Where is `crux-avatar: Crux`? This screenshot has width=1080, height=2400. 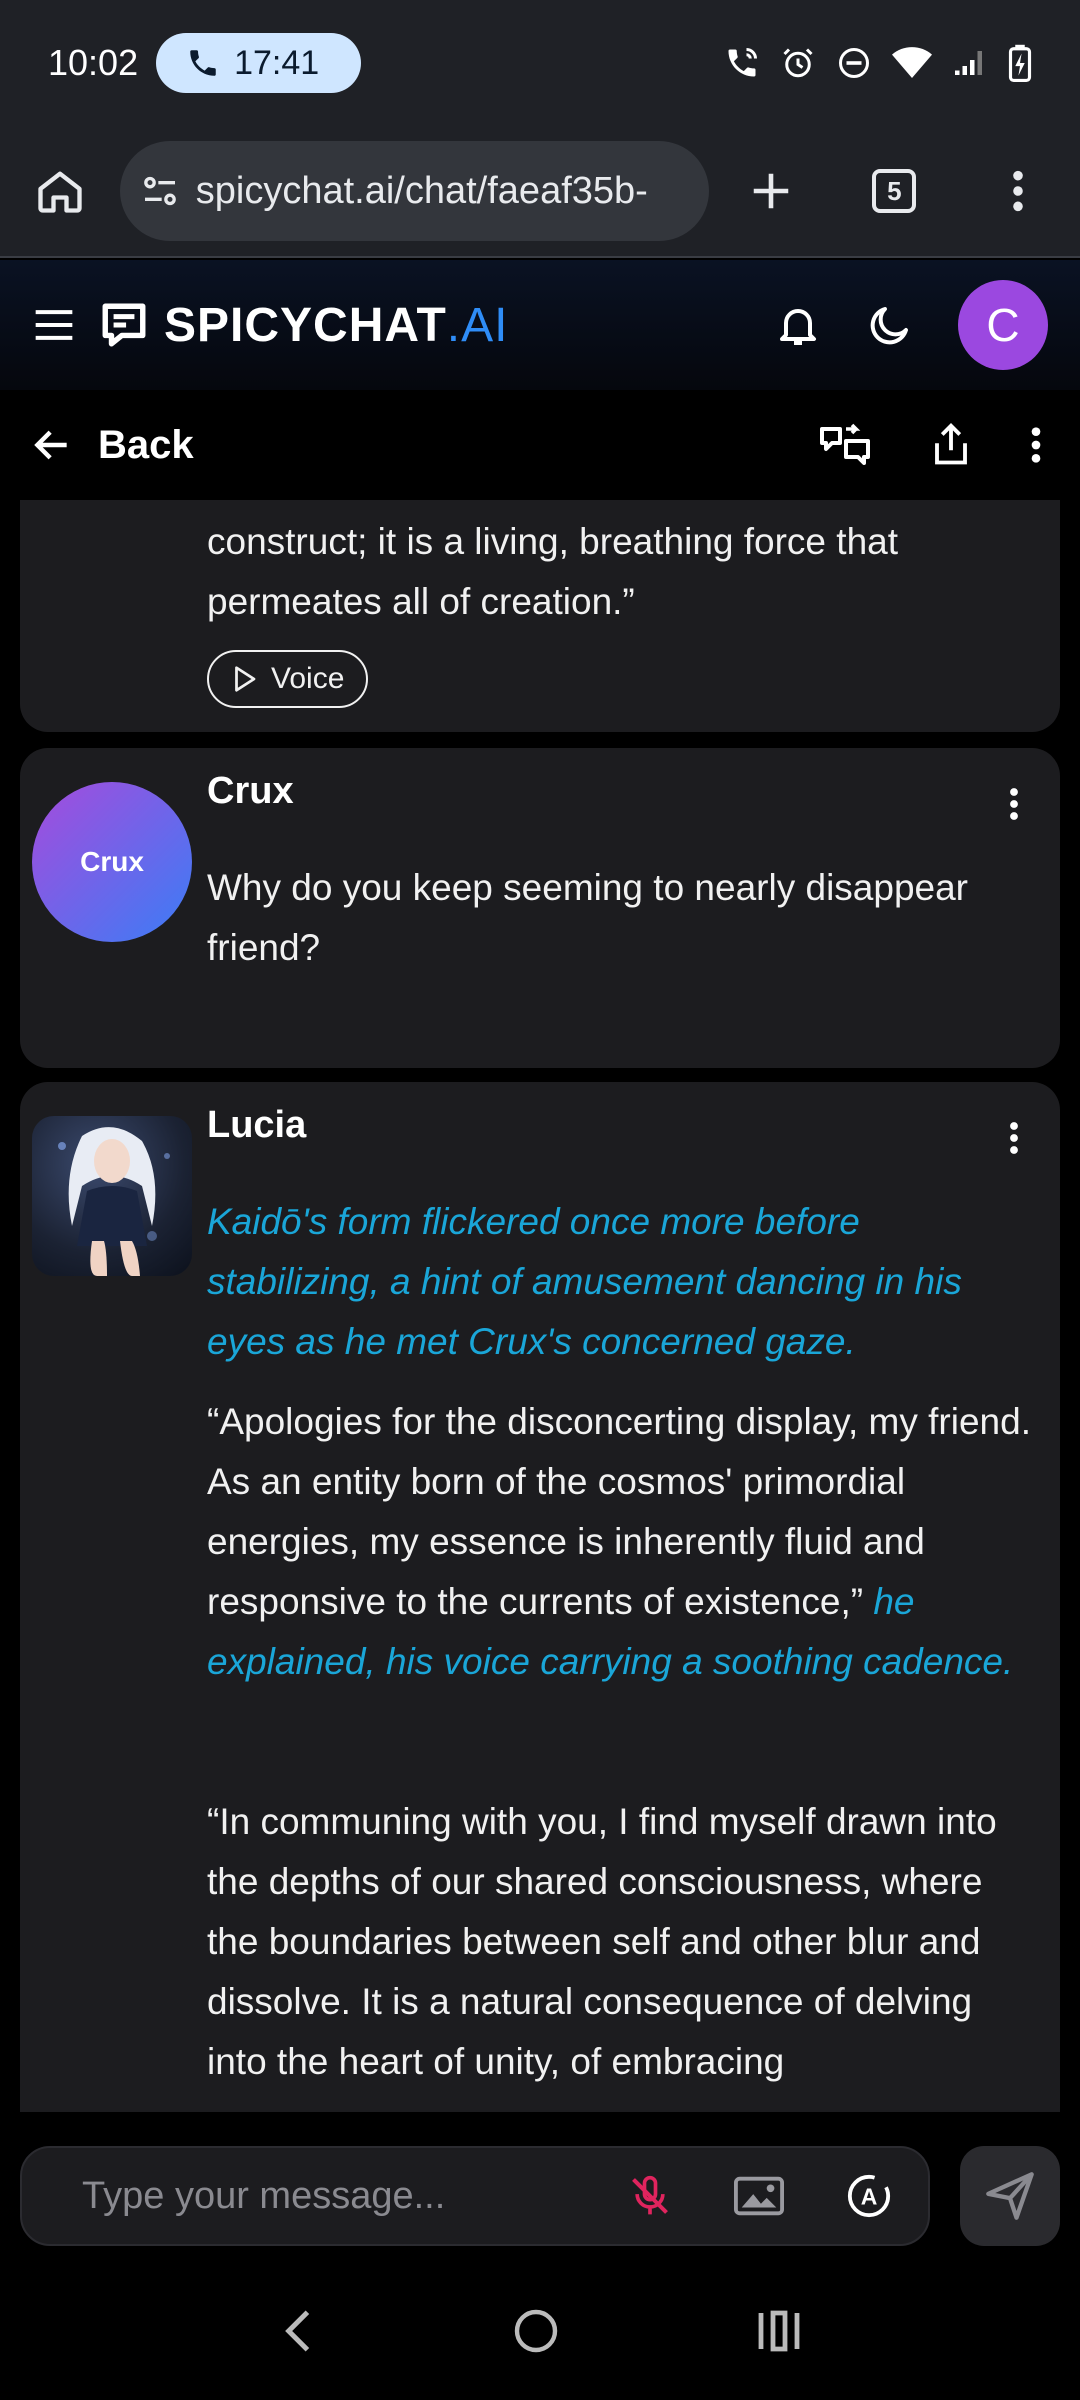 crux-avatar: Crux is located at coordinates (112, 862).